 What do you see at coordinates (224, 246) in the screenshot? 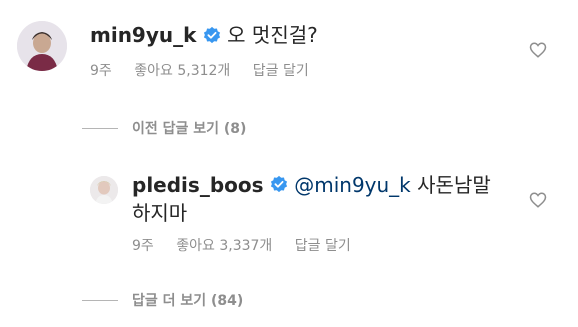
I see `like-count: 좋아요 3,337개` at bounding box center [224, 246].